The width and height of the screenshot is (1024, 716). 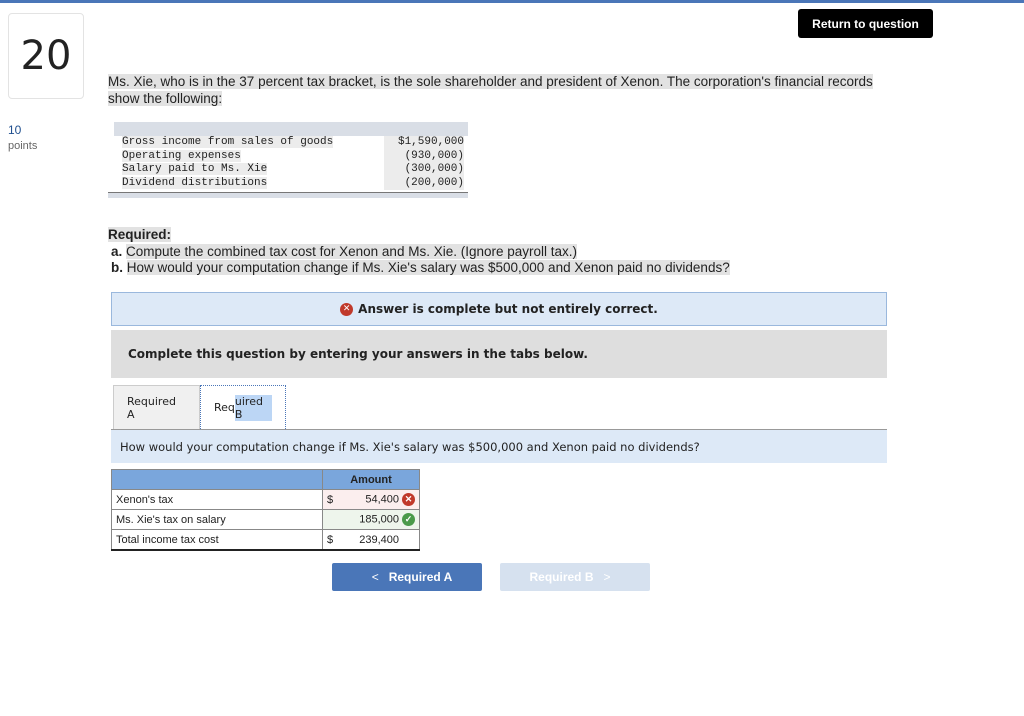 I want to click on chevron-right-icon: >, so click(x=607, y=577).